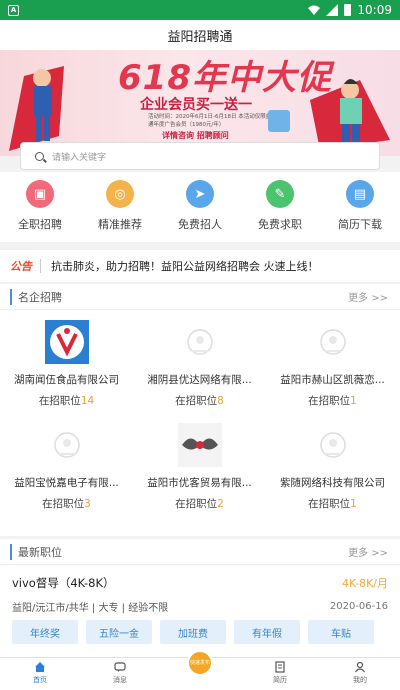 The image size is (400, 690). Describe the element at coordinates (200, 224) in the screenshot. I see `shortcut-label: 免费招人` at that location.